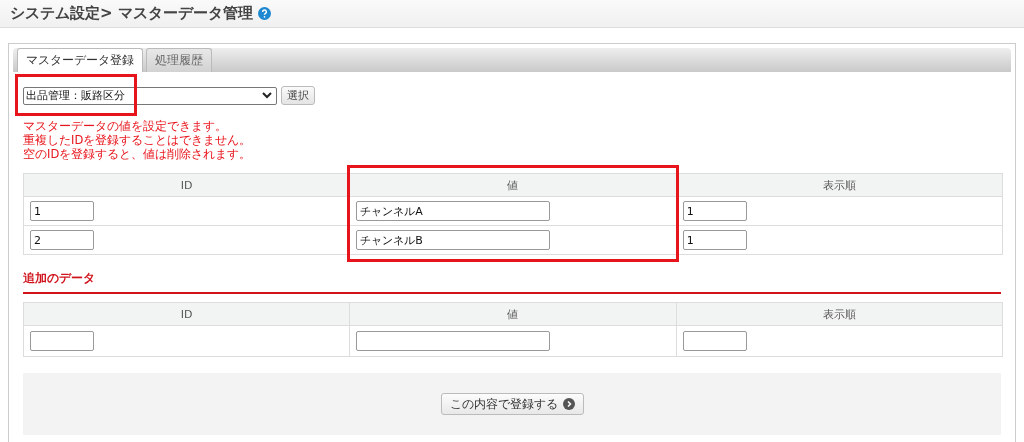  What do you see at coordinates (150, 95) in the screenshot?
I see `master-select: 出品管理：販路区分` at bounding box center [150, 95].